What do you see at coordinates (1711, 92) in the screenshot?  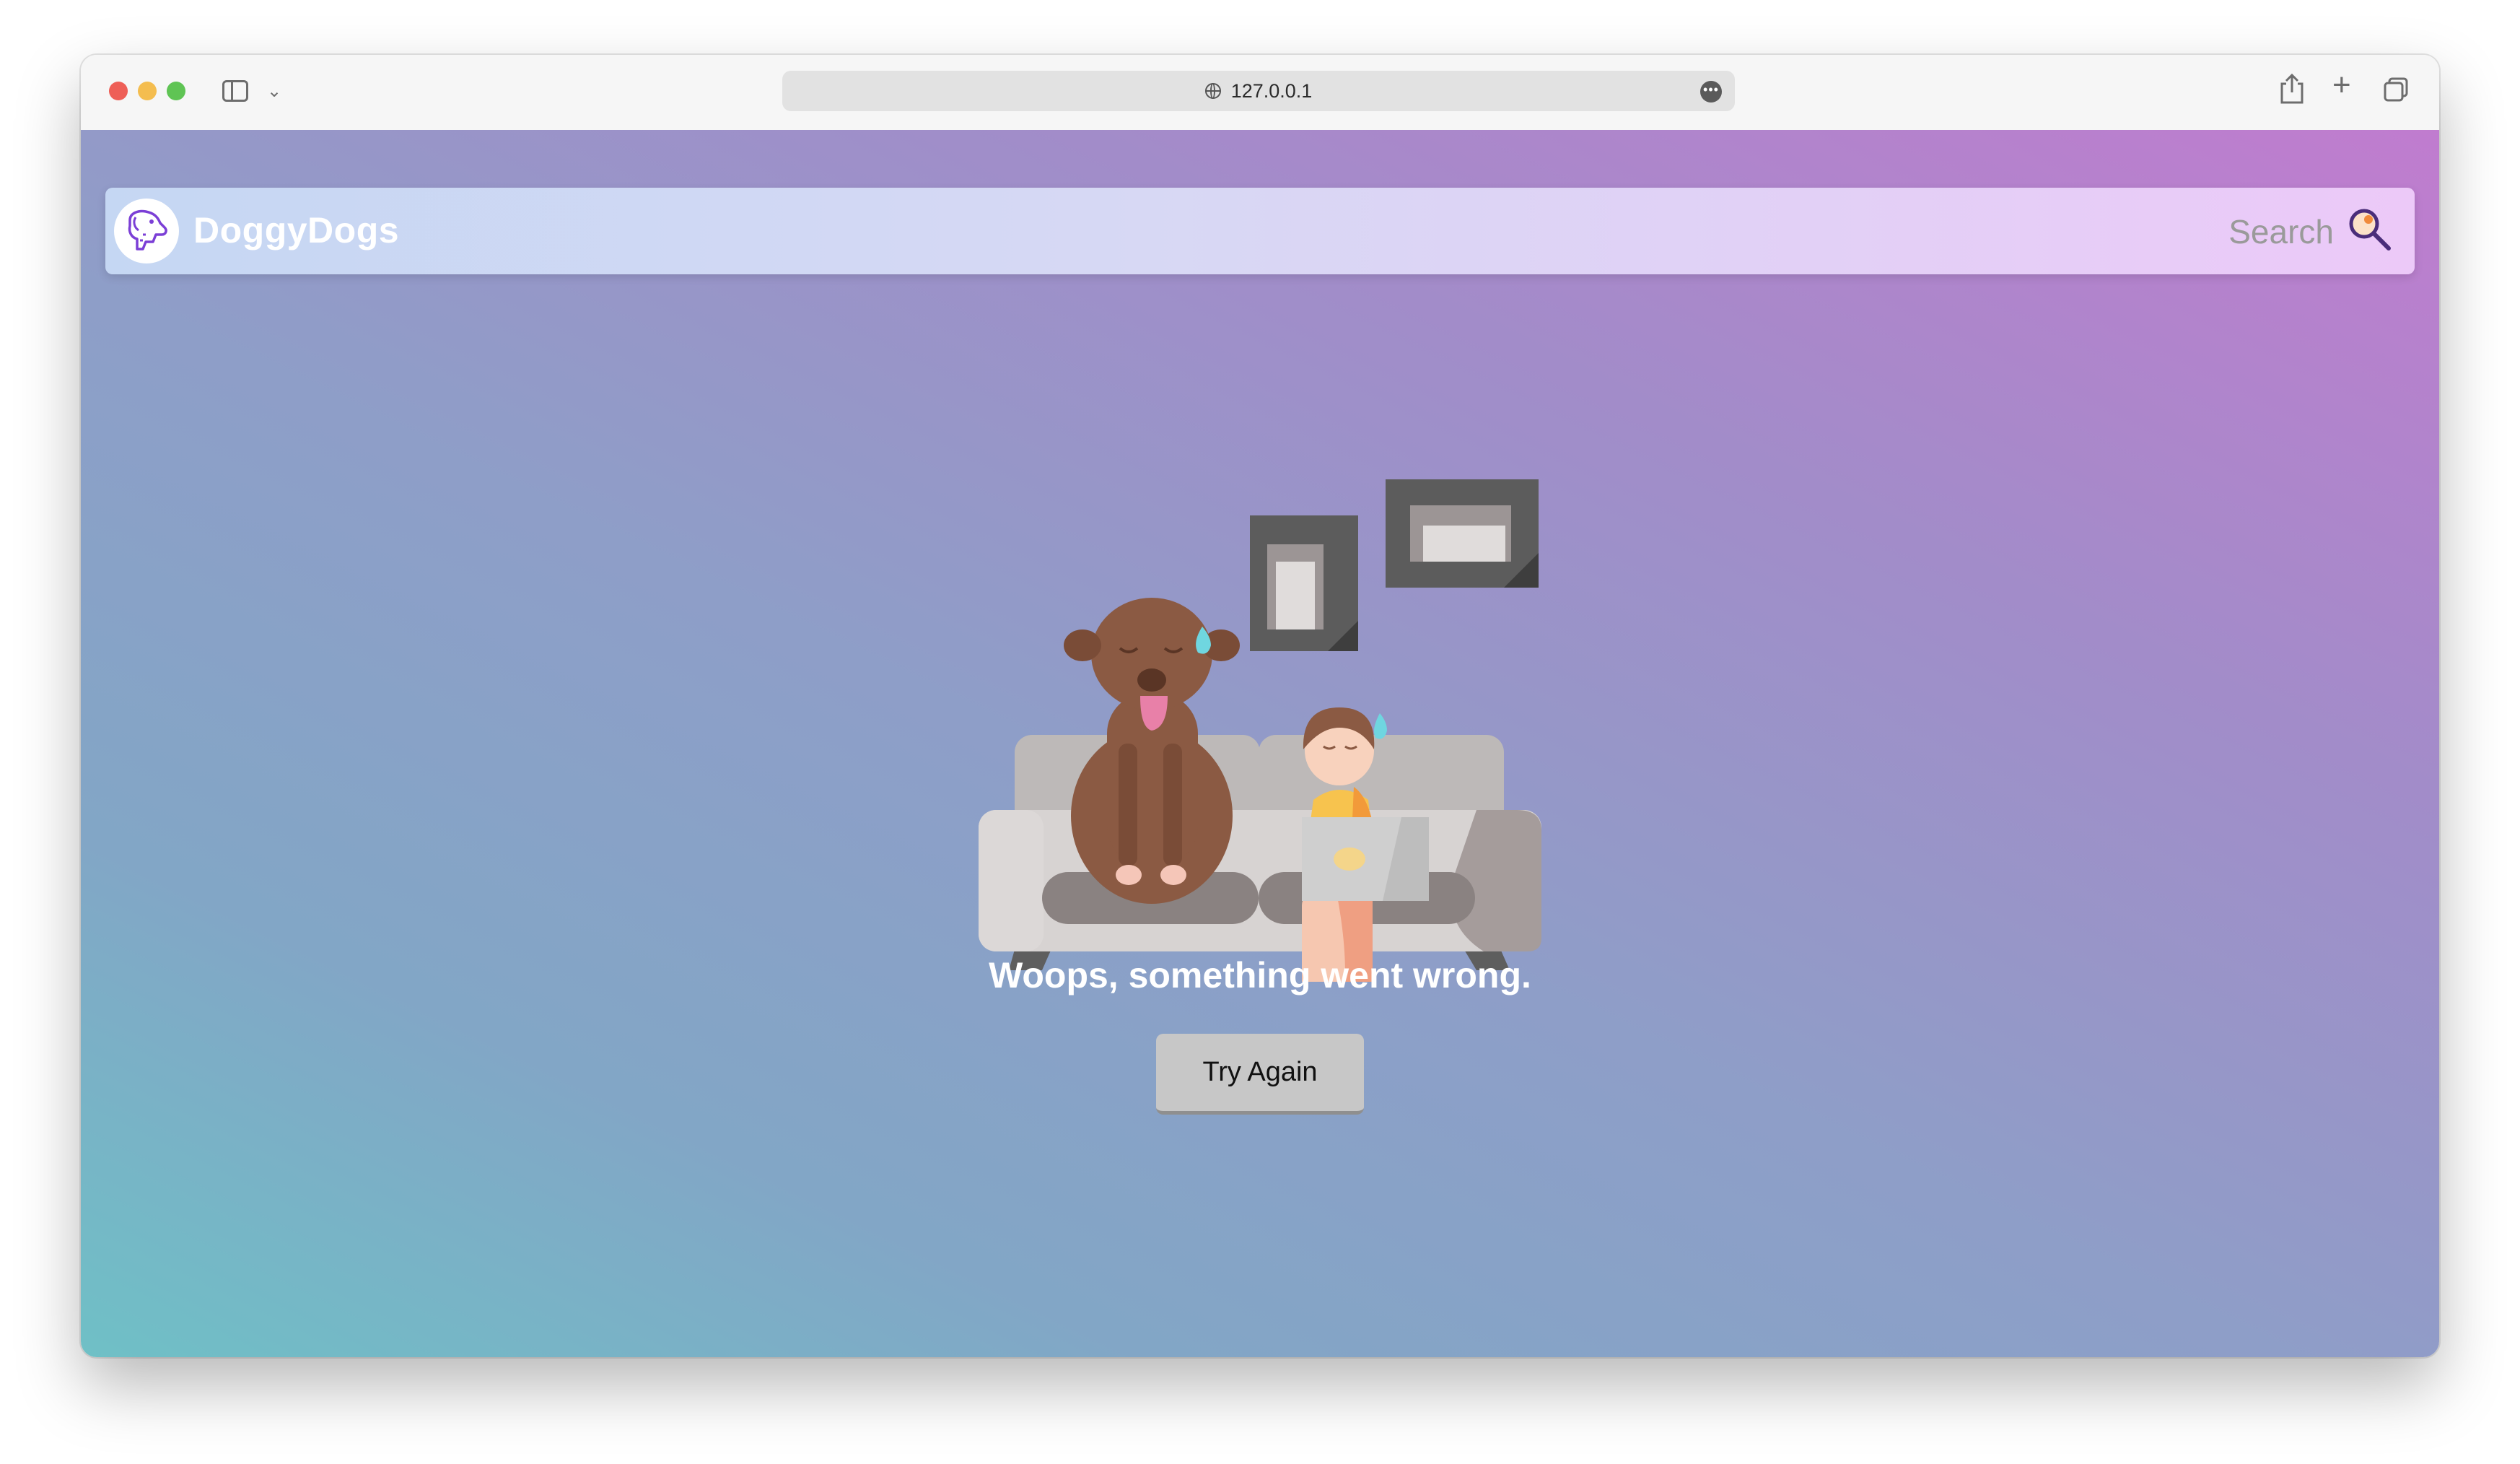 I see `more-options-icon: •••` at bounding box center [1711, 92].